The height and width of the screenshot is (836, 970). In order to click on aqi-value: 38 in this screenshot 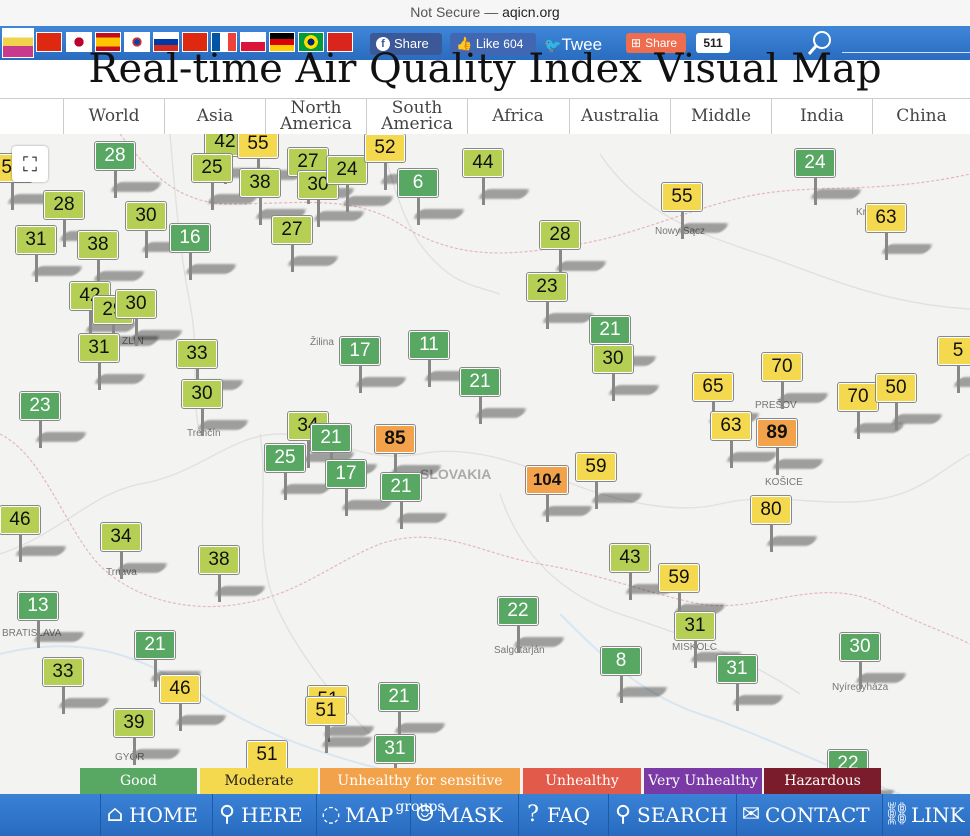, I will do `click(260, 183)`.